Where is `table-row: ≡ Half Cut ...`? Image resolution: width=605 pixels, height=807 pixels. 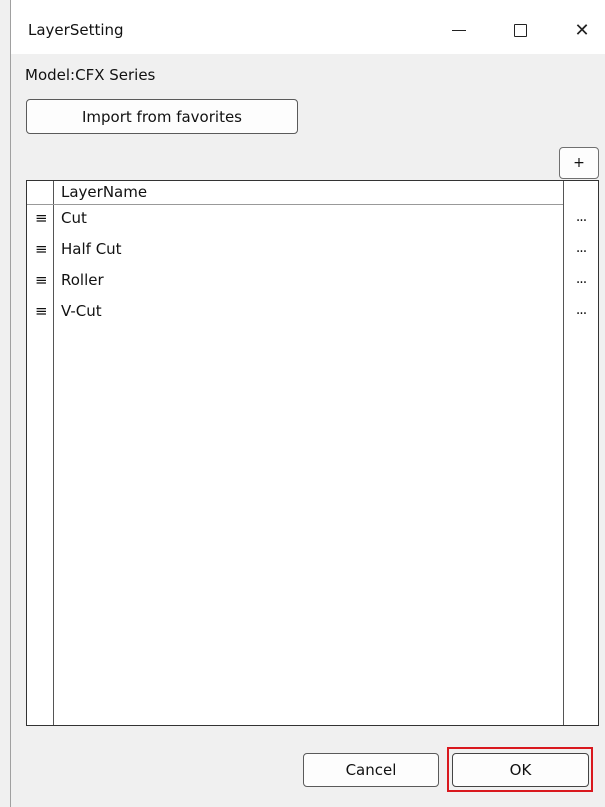
table-row: ≡ Half Cut ... is located at coordinates (311, 251).